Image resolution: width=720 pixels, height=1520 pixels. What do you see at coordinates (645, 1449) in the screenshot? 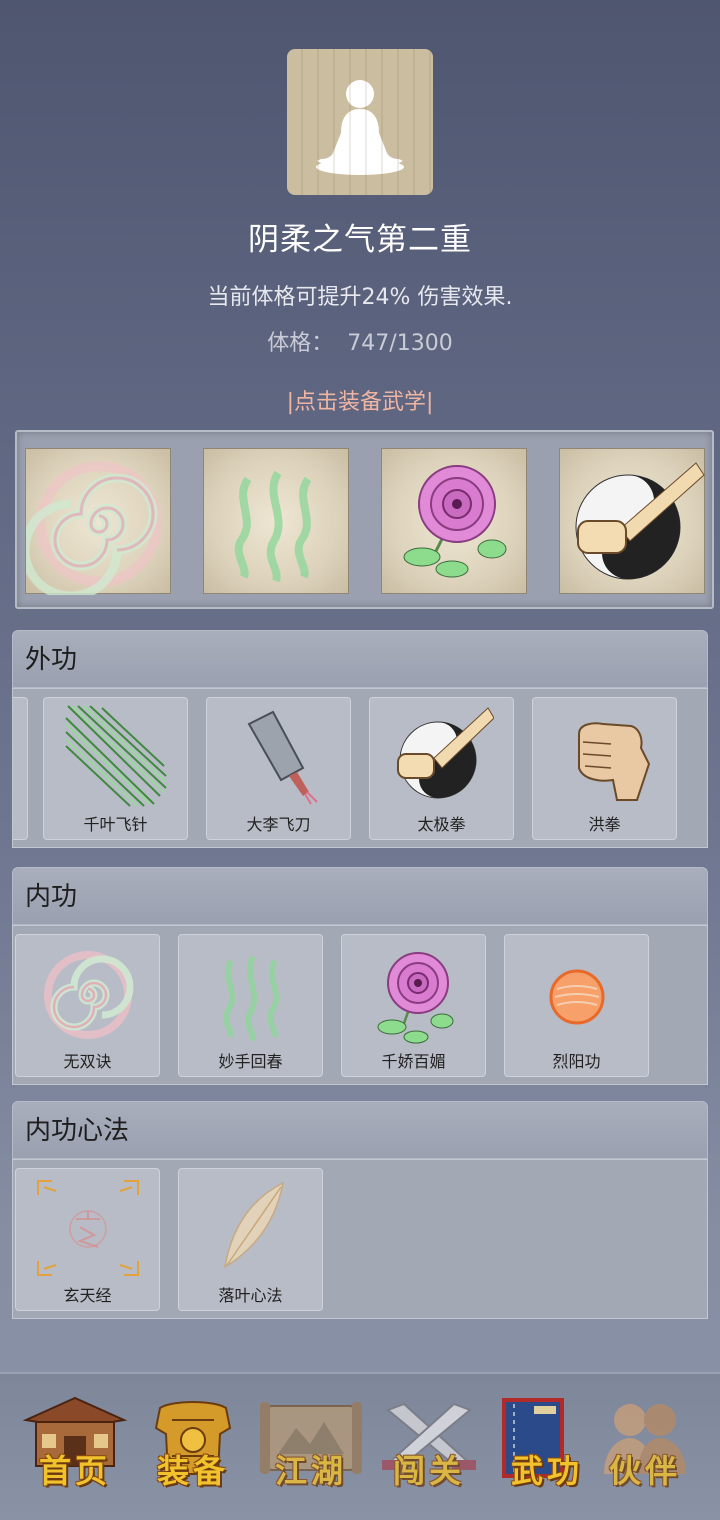
I see `nav-partners: 伙伴` at bounding box center [645, 1449].